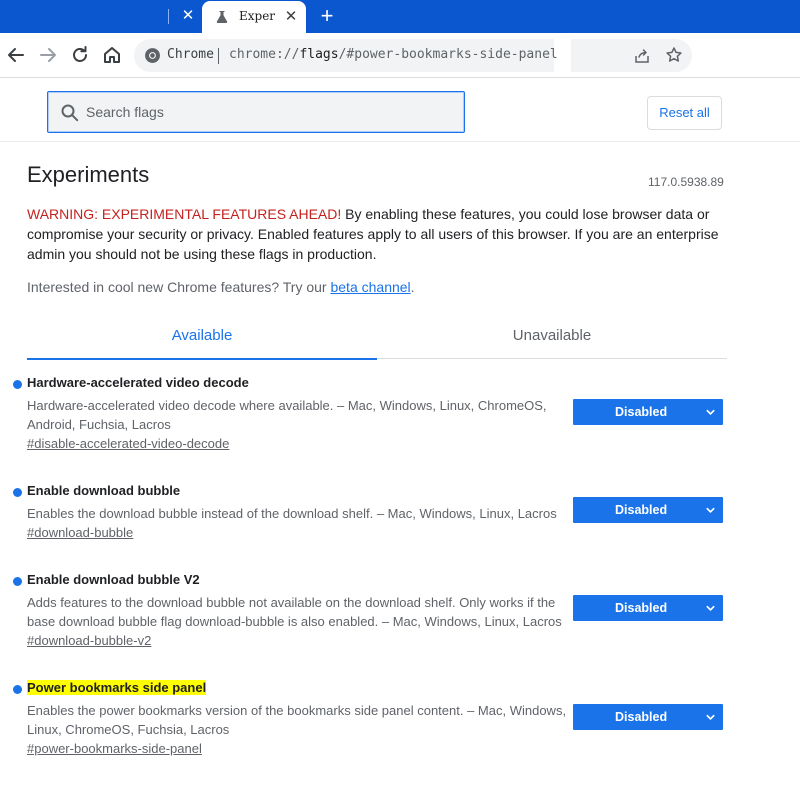 The image size is (800, 800). What do you see at coordinates (327, 16) in the screenshot?
I see `new-tab-button: +` at bounding box center [327, 16].